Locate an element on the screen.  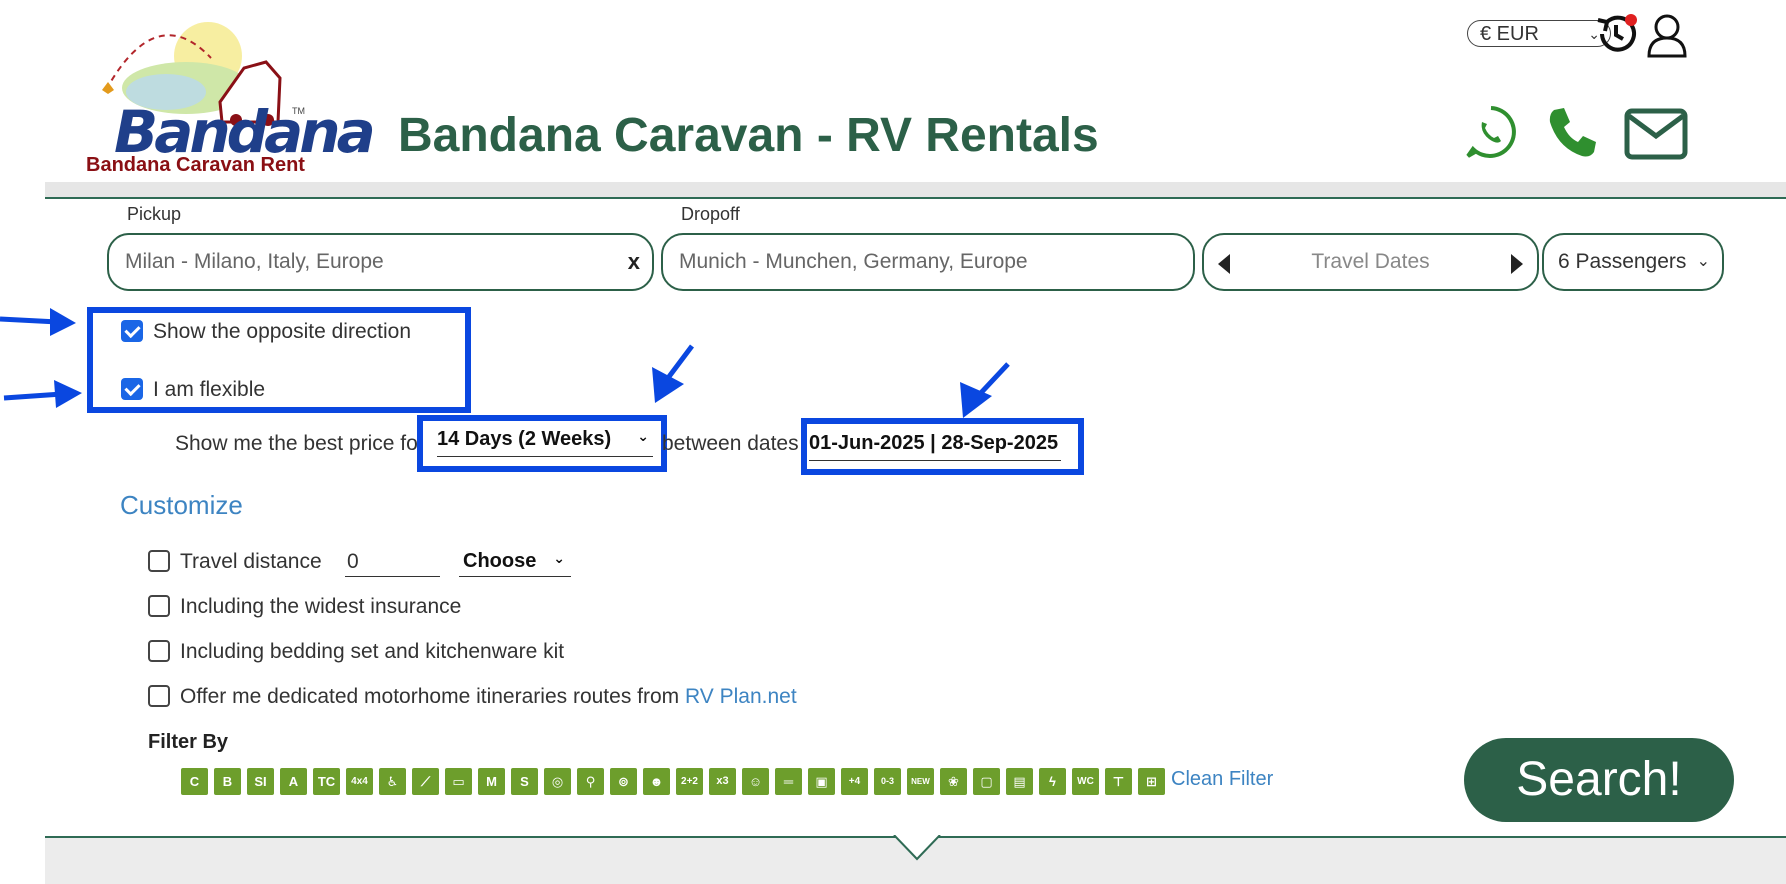
travel-dates-placeholder: Travel Dates is located at coordinates (1370, 261).